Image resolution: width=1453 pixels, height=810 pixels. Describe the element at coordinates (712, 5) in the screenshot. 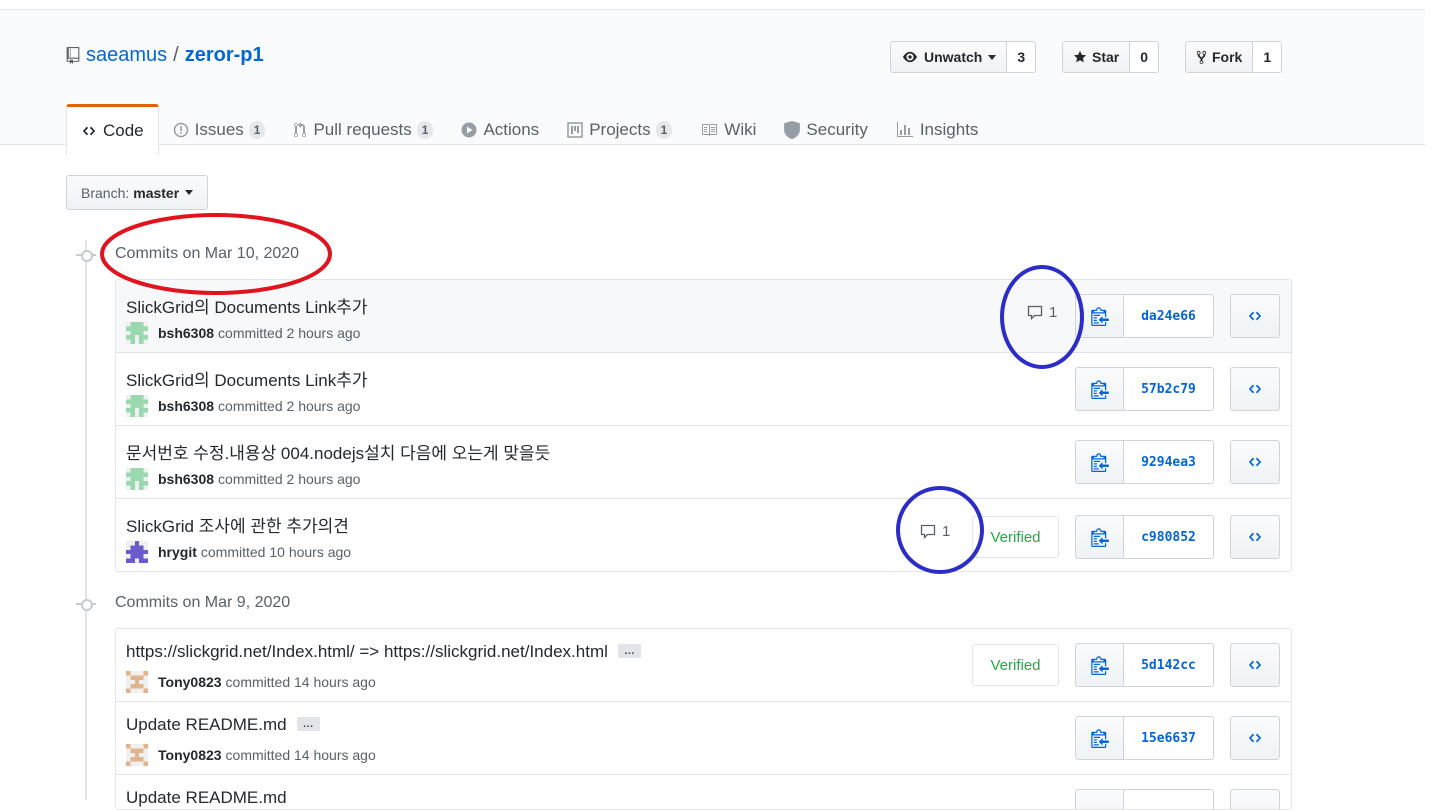

I see `top-bar` at that location.